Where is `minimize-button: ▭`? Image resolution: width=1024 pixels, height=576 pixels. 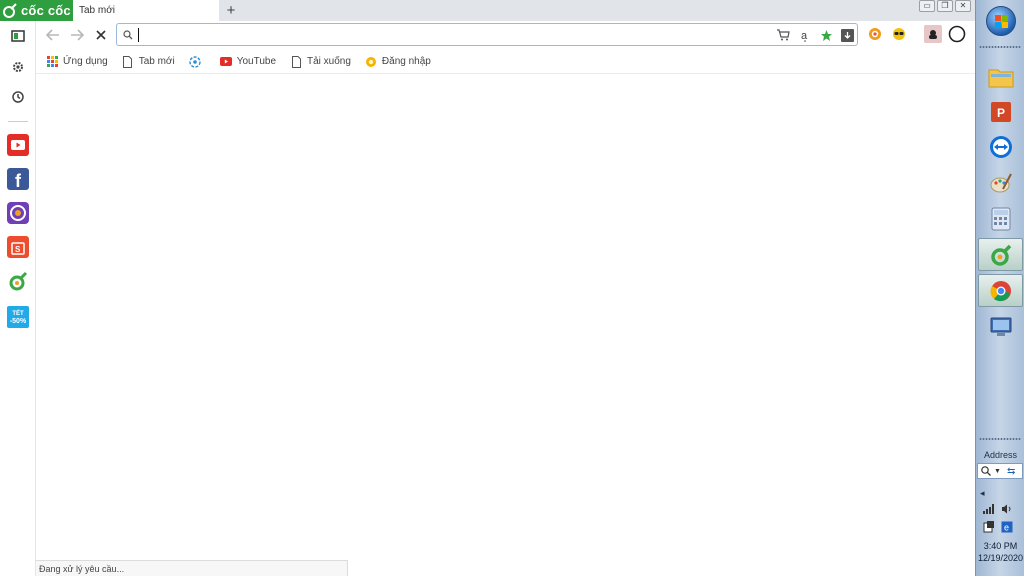 minimize-button: ▭ is located at coordinates (927, 6).